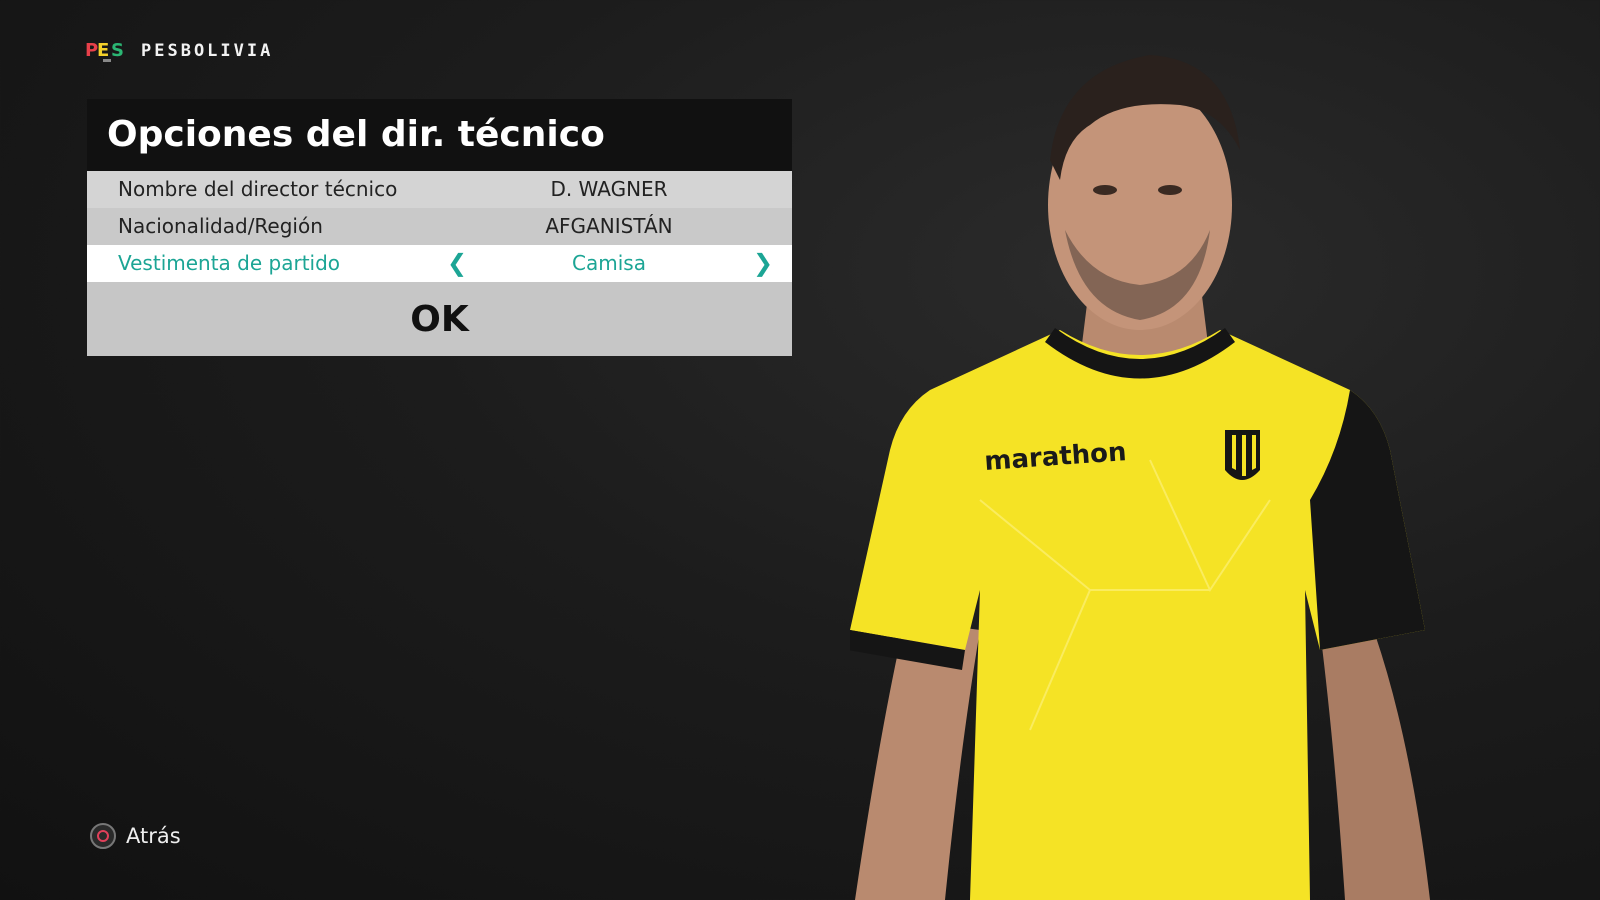 This screenshot has width=1600, height=900. Describe the element at coordinates (763, 263) in the screenshot. I see `chevron-right-icon: ❯` at that location.